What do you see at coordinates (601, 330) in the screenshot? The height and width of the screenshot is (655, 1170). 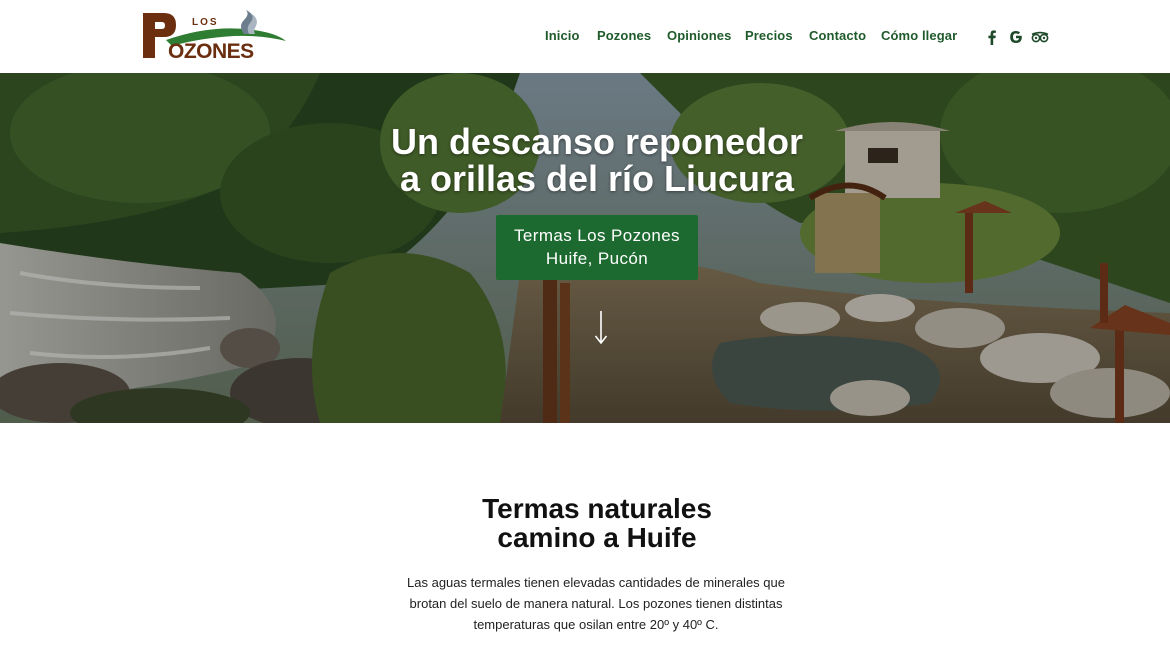 I see `arrow-down-icon` at bounding box center [601, 330].